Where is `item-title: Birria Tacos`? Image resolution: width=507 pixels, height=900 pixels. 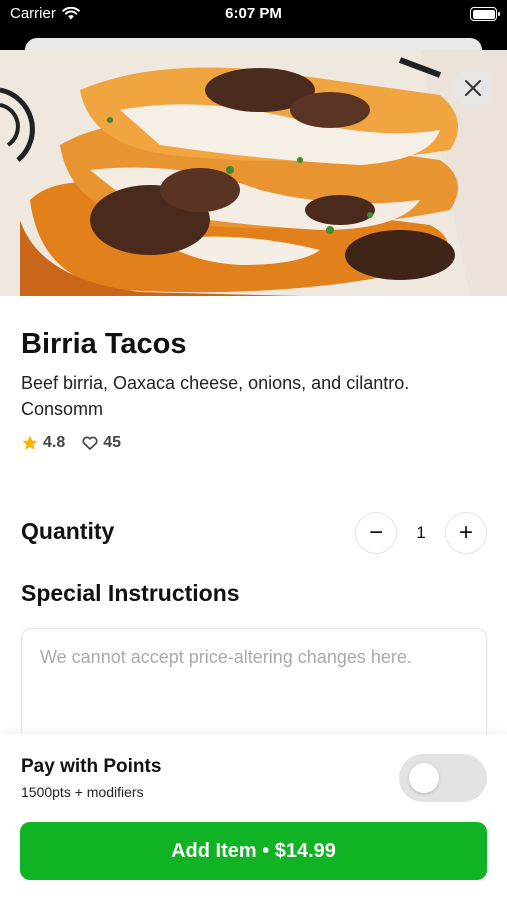 item-title: Birria Tacos is located at coordinates (104, 344).